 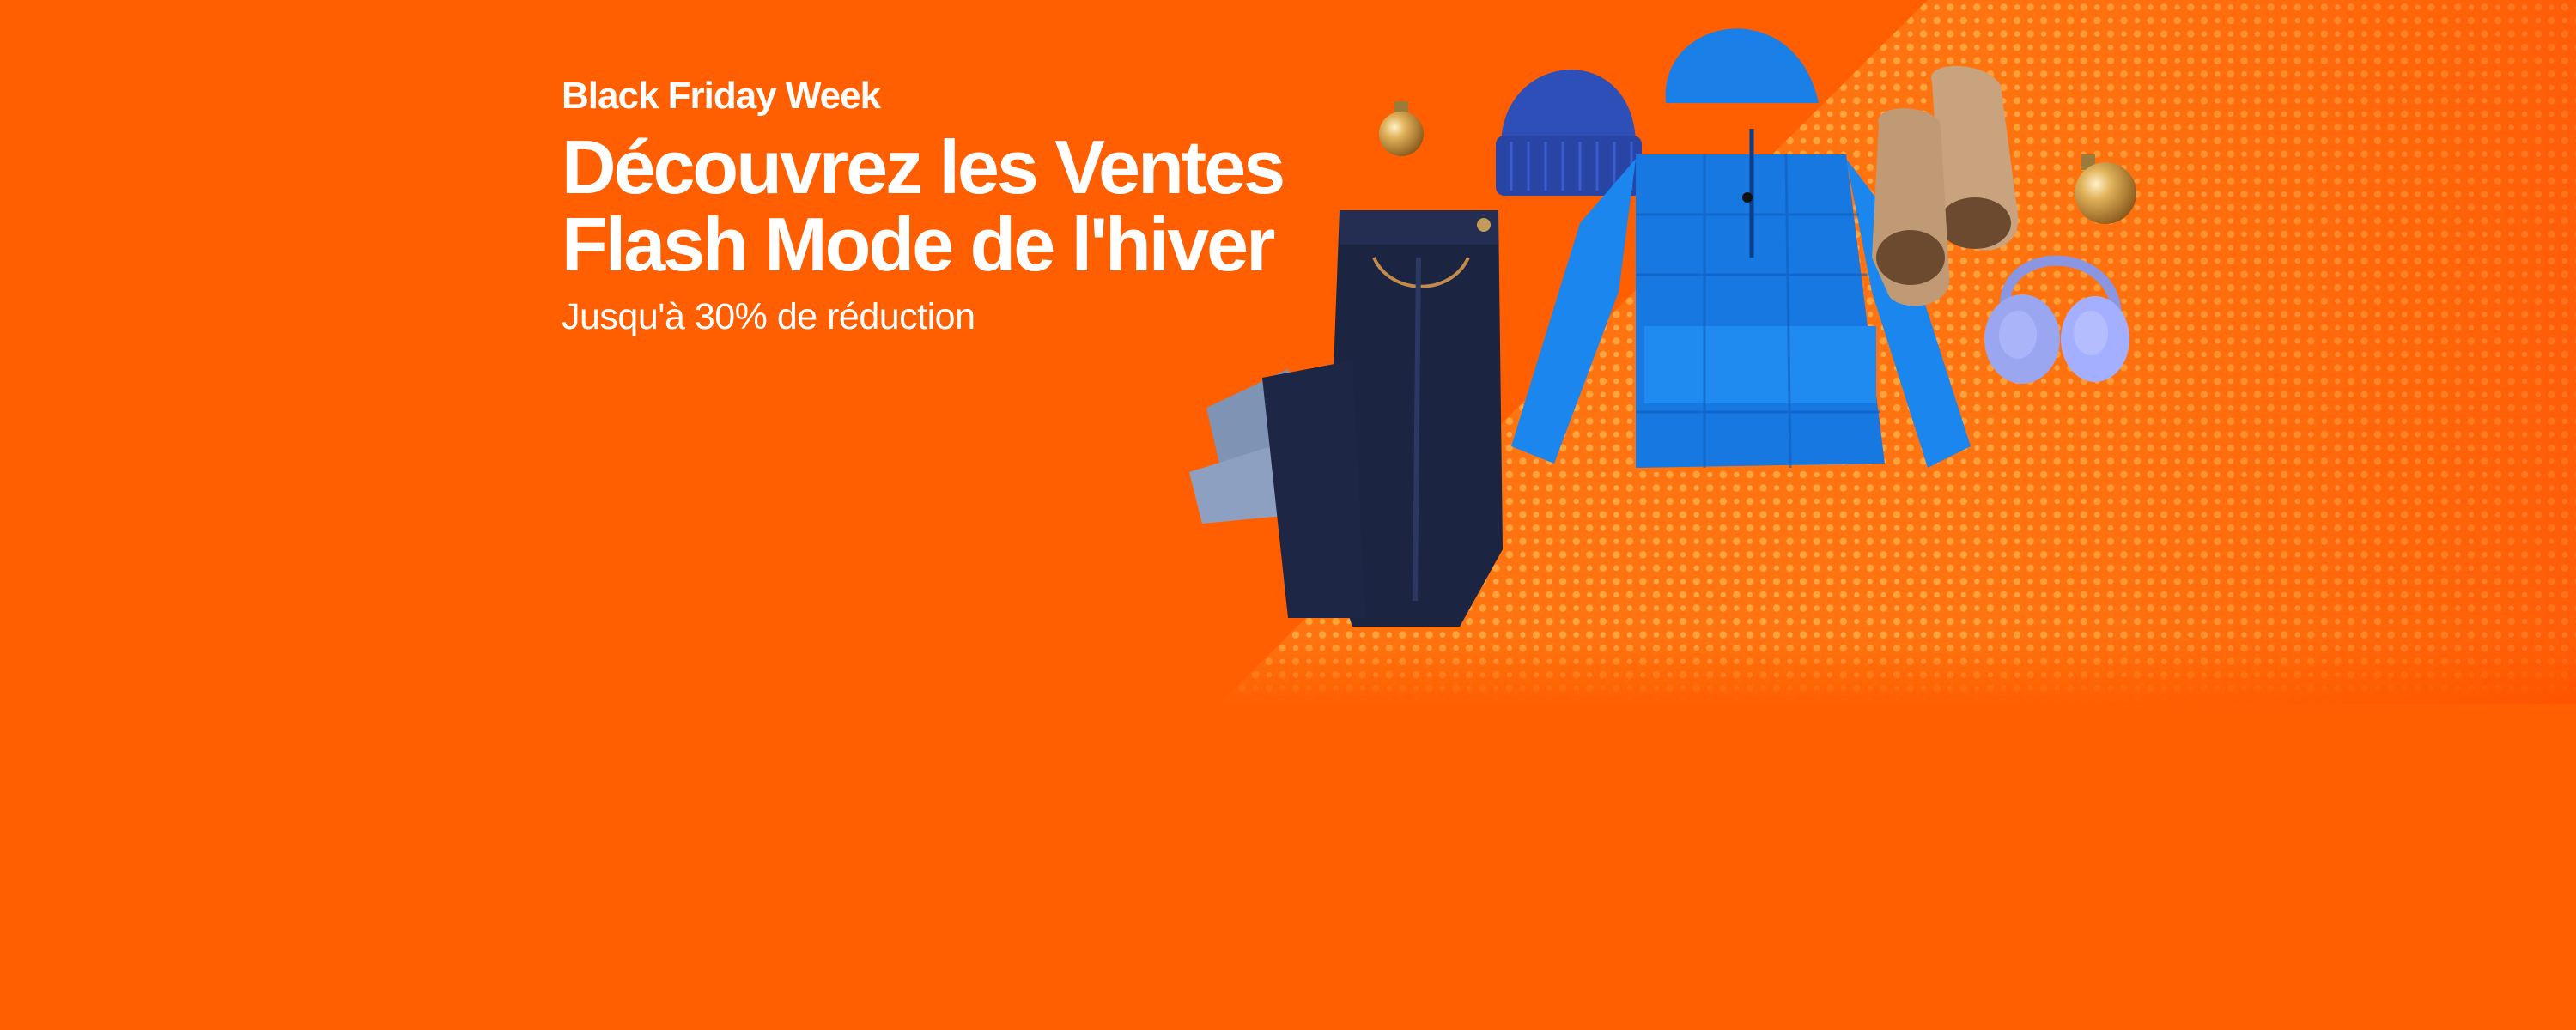 I want to click on beanie-image, so click(x=1569, y=133).